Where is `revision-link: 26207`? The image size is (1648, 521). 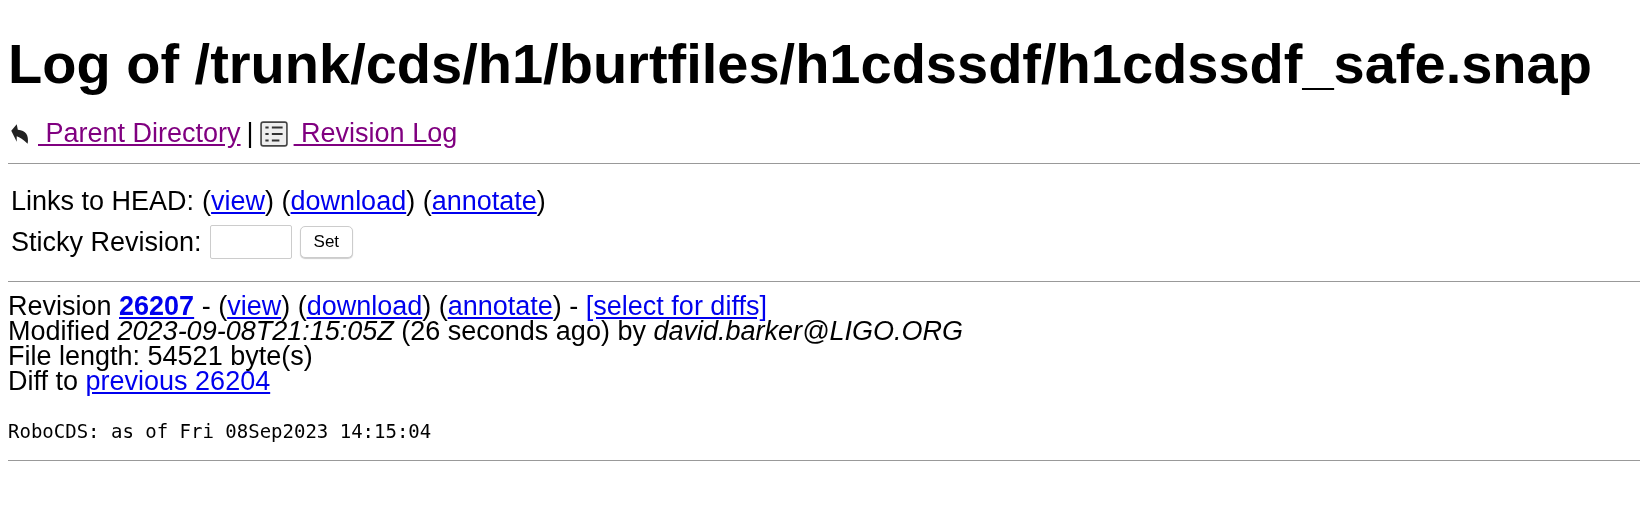 revision-link: 26207 is located at coordinates (157, 306).